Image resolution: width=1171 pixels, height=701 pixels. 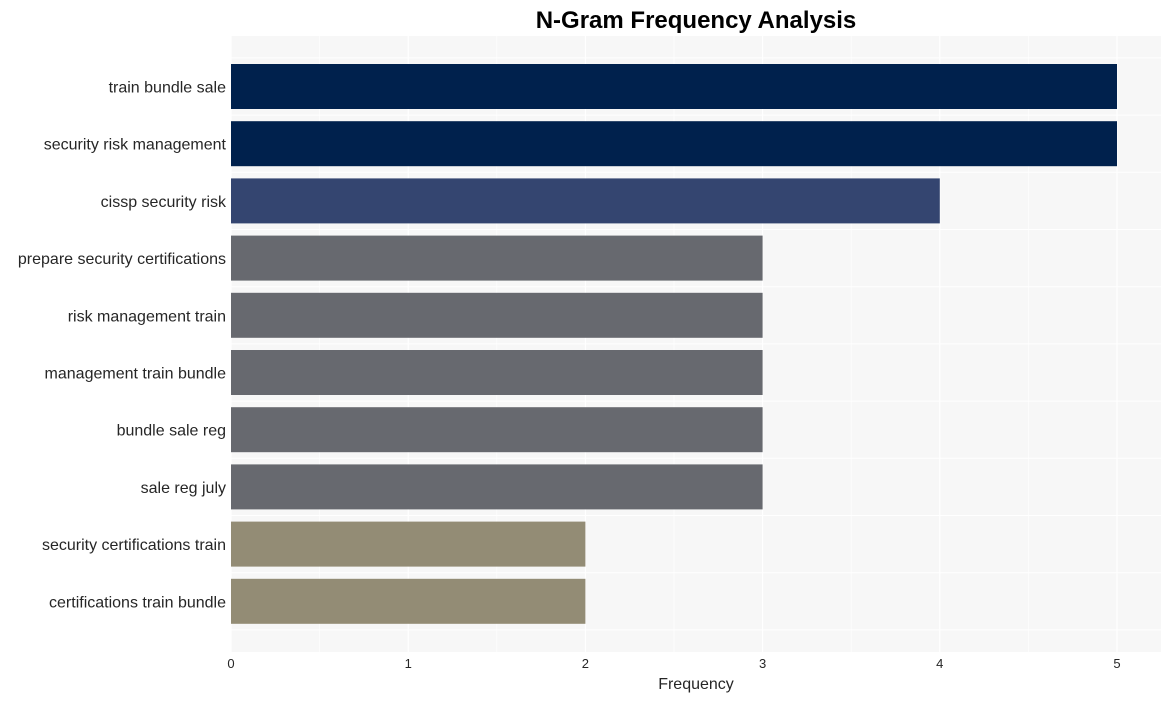 I want to click on y-tick-label: prepare security certifications, so click(x=122, y=259).